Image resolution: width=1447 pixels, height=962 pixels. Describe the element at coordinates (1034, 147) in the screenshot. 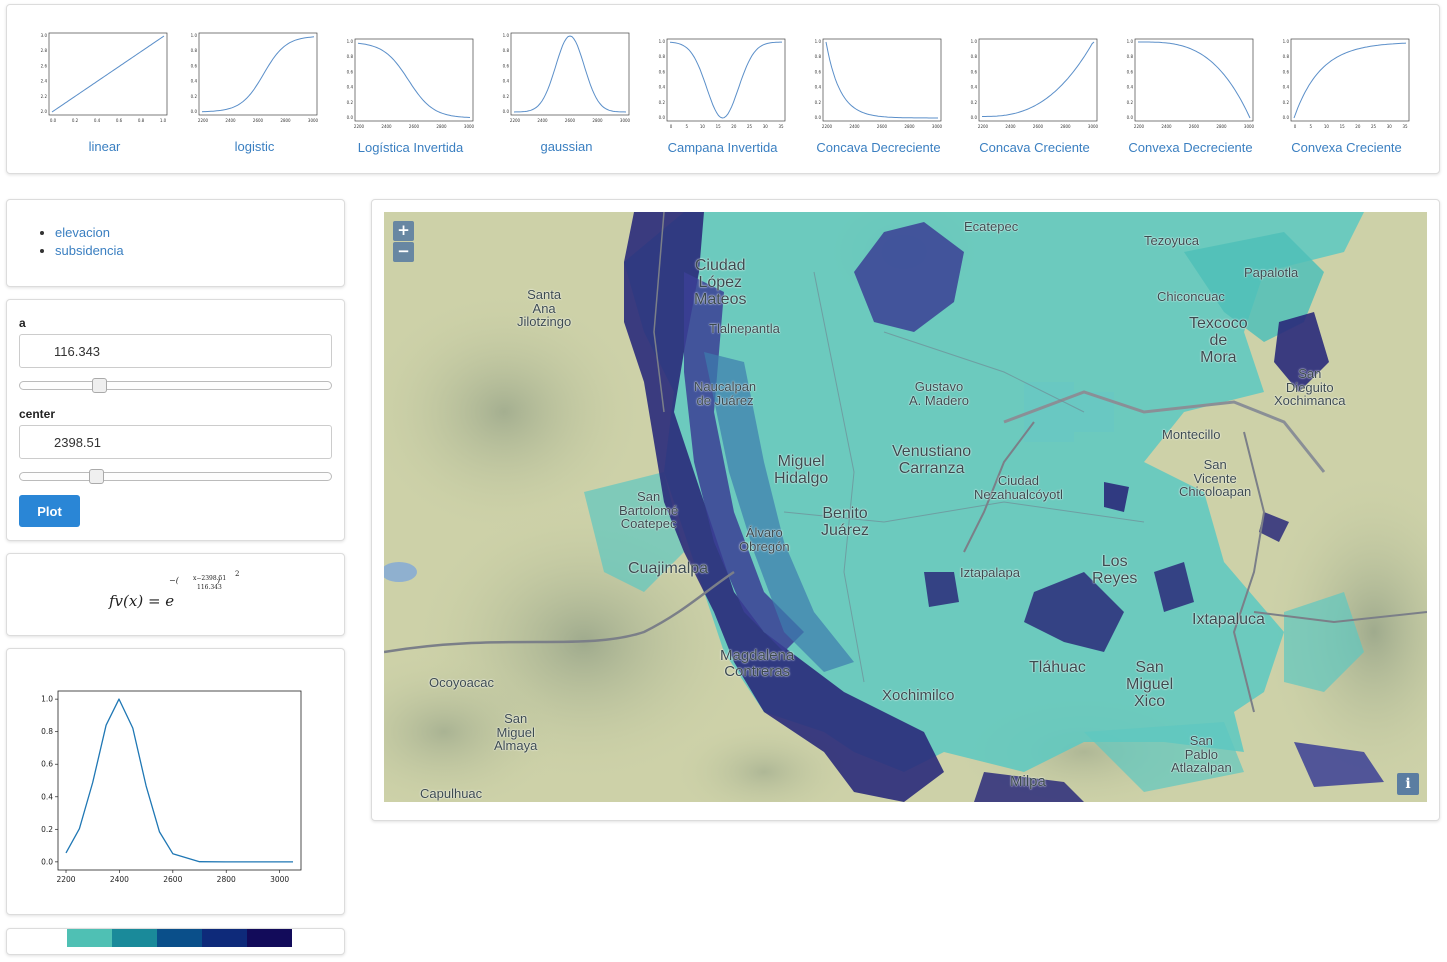

I see `gallery-item-label: Concava Creciente` at that location.